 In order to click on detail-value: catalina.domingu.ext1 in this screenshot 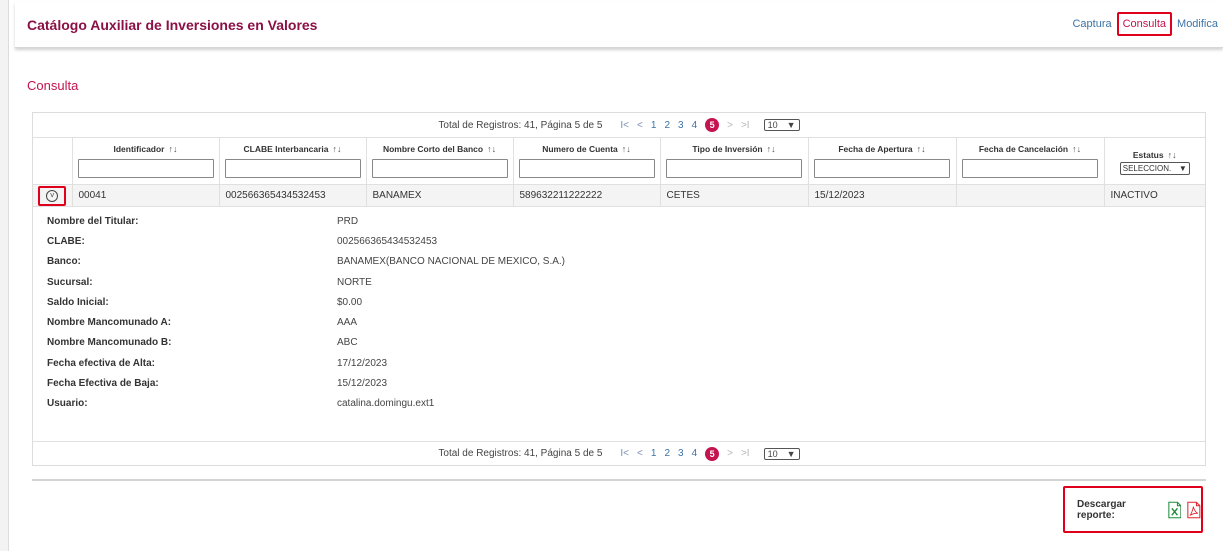, I will do `click(386, 404)`.